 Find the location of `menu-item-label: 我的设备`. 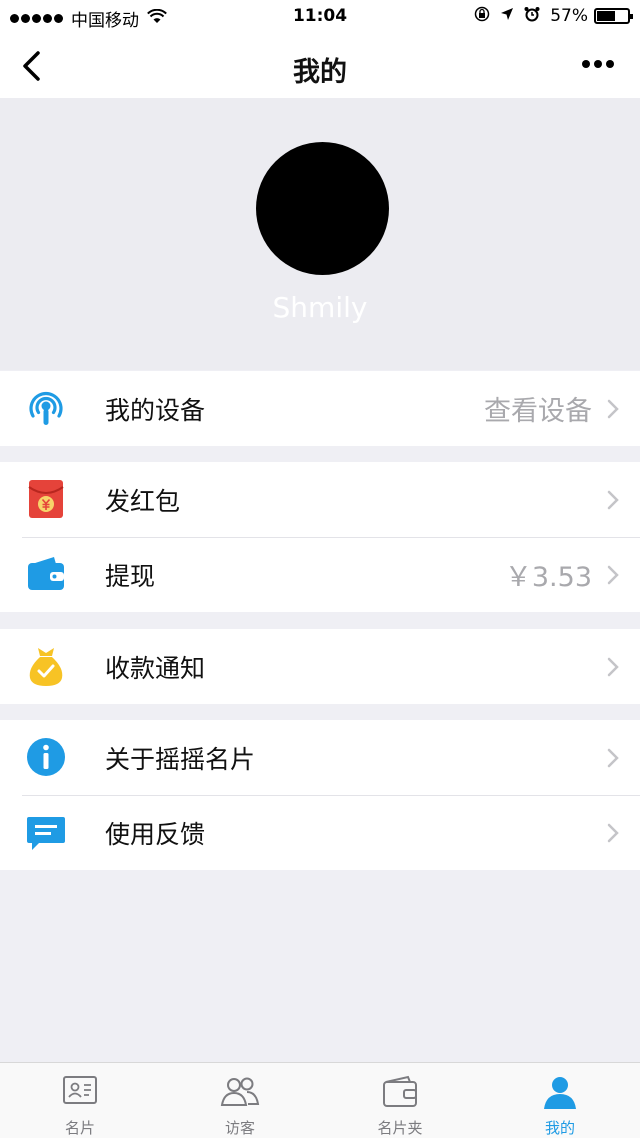

menu-item-label: 我的设备 is located at coordinates (155, 410).